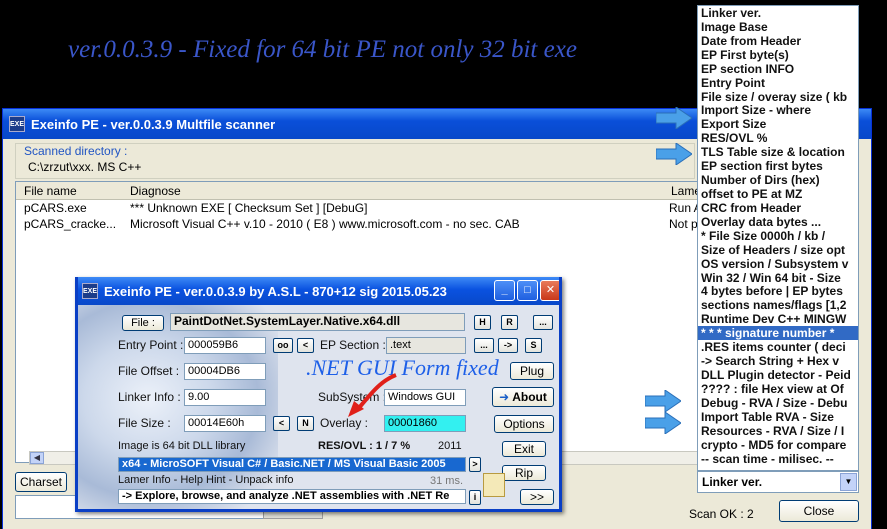  I want to click on scanned-directory-label: Scanned directory :, so click(76, 151).